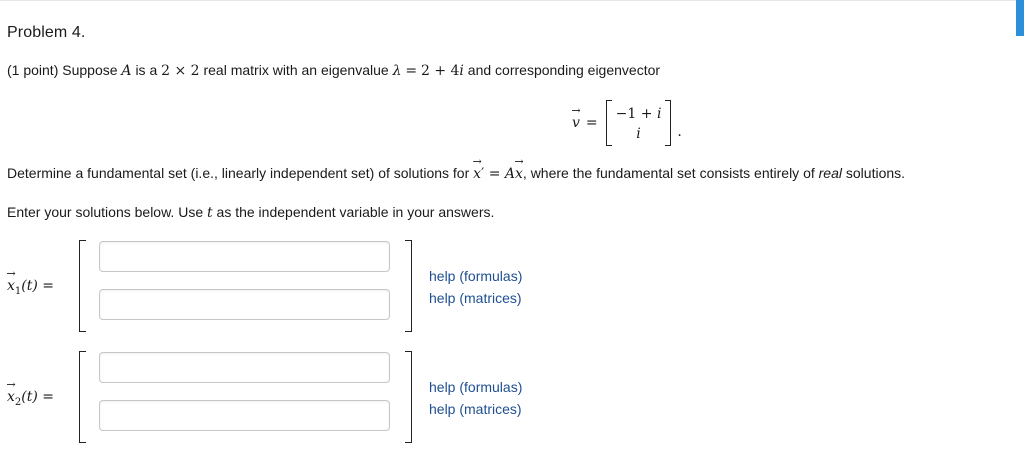 The image size is (1024, 450). I want to click on period: ., so click(679, 132).